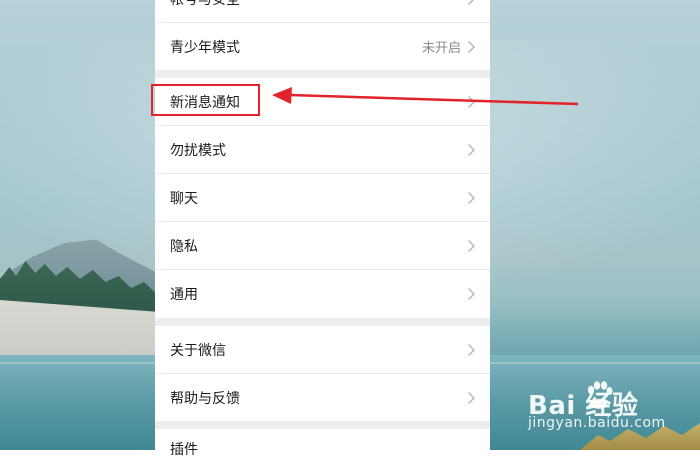 The height and width of the screenshot is (476, 700). I want to click on settings-item-general: 通用, so click(322, 294).